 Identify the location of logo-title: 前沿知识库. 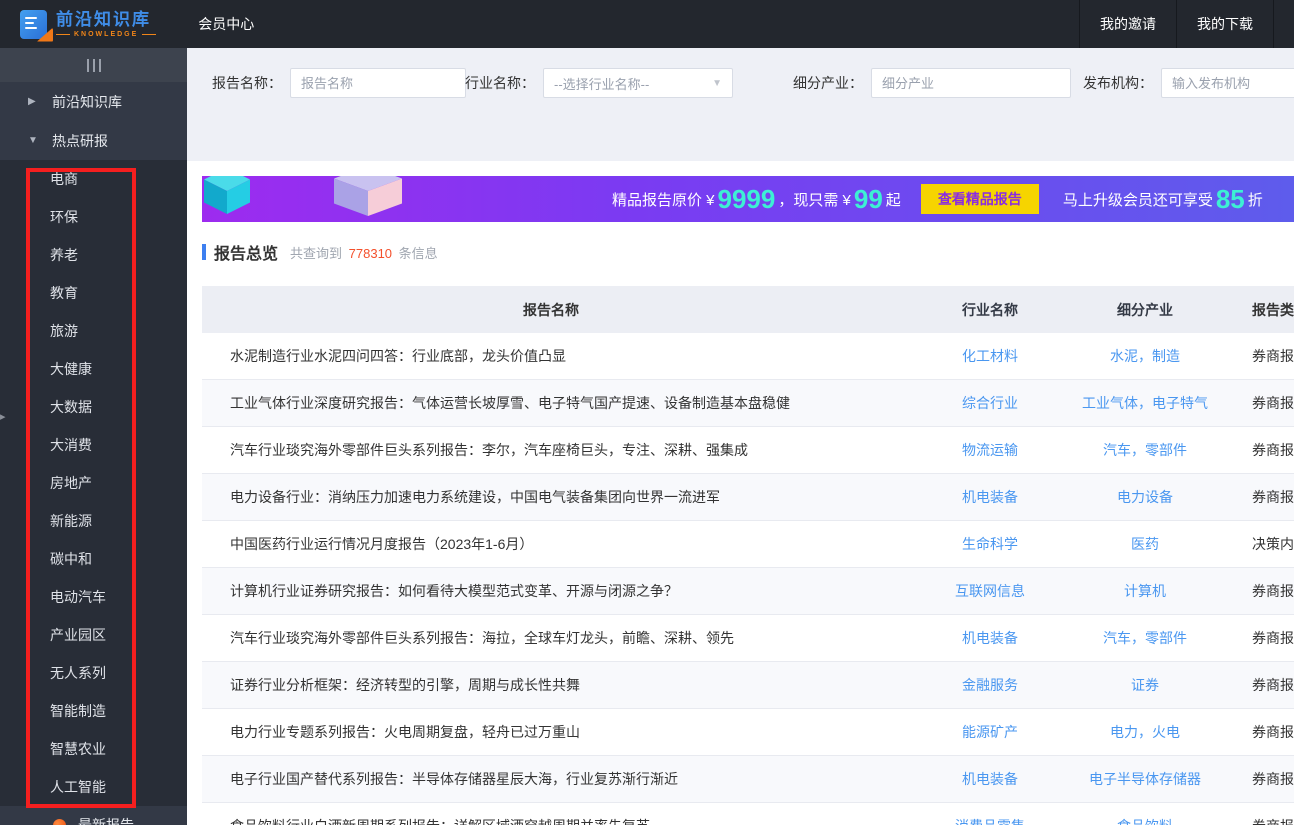
(103, 19).